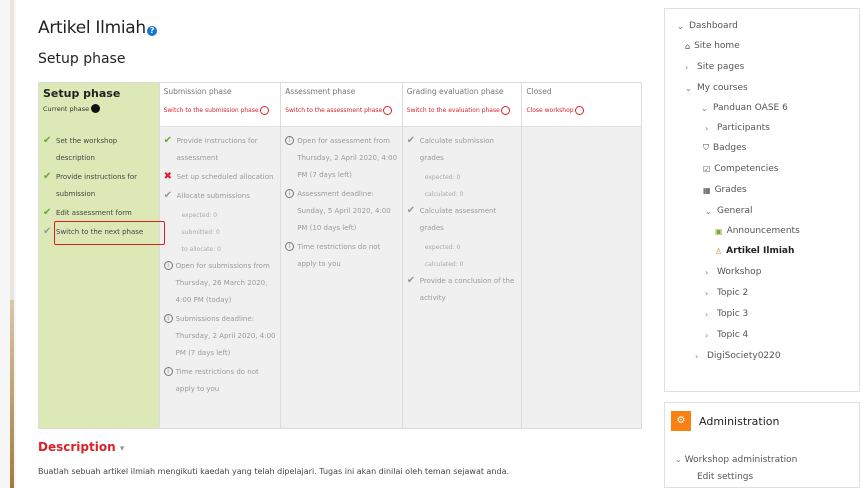 This screenshot has width=868, height=488. What do you see at coordinates (738, 356) in the screenshot?
I see `nav-item-digisociety0220: › DigiSociety0220` at bounding box center [738, 356].